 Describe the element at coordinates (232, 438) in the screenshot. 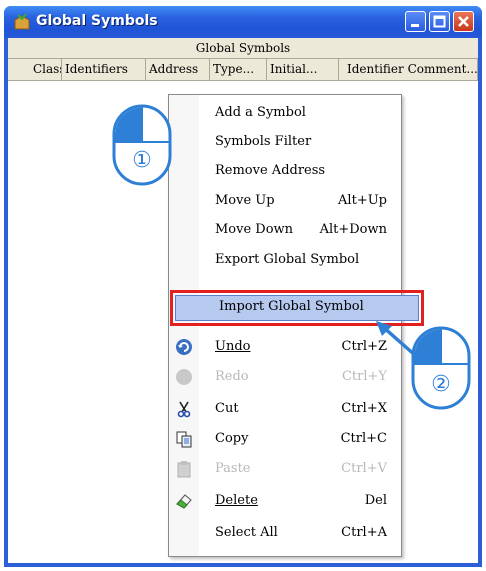

I see `menu-item-label: Copy` at that location.